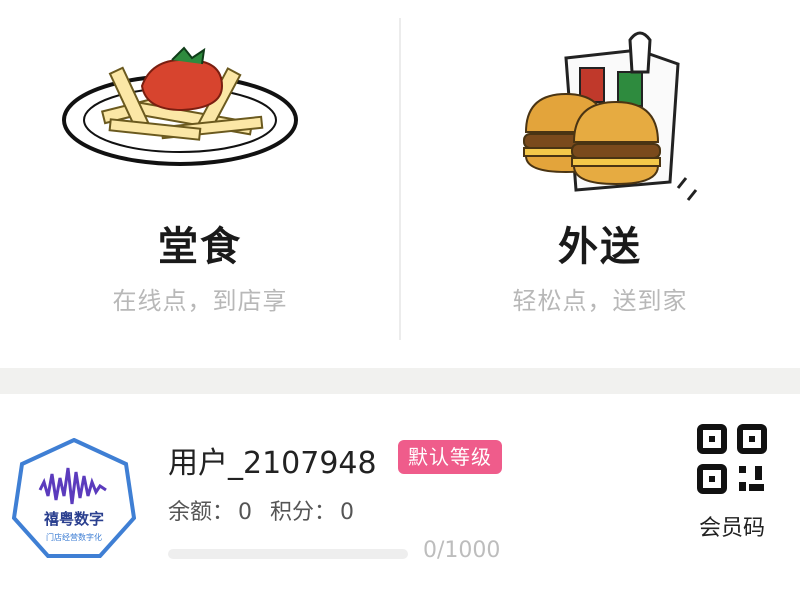 This screenshot has width=800, height=600. I want to click on member-code-label: 会员码, so click(731, 528).